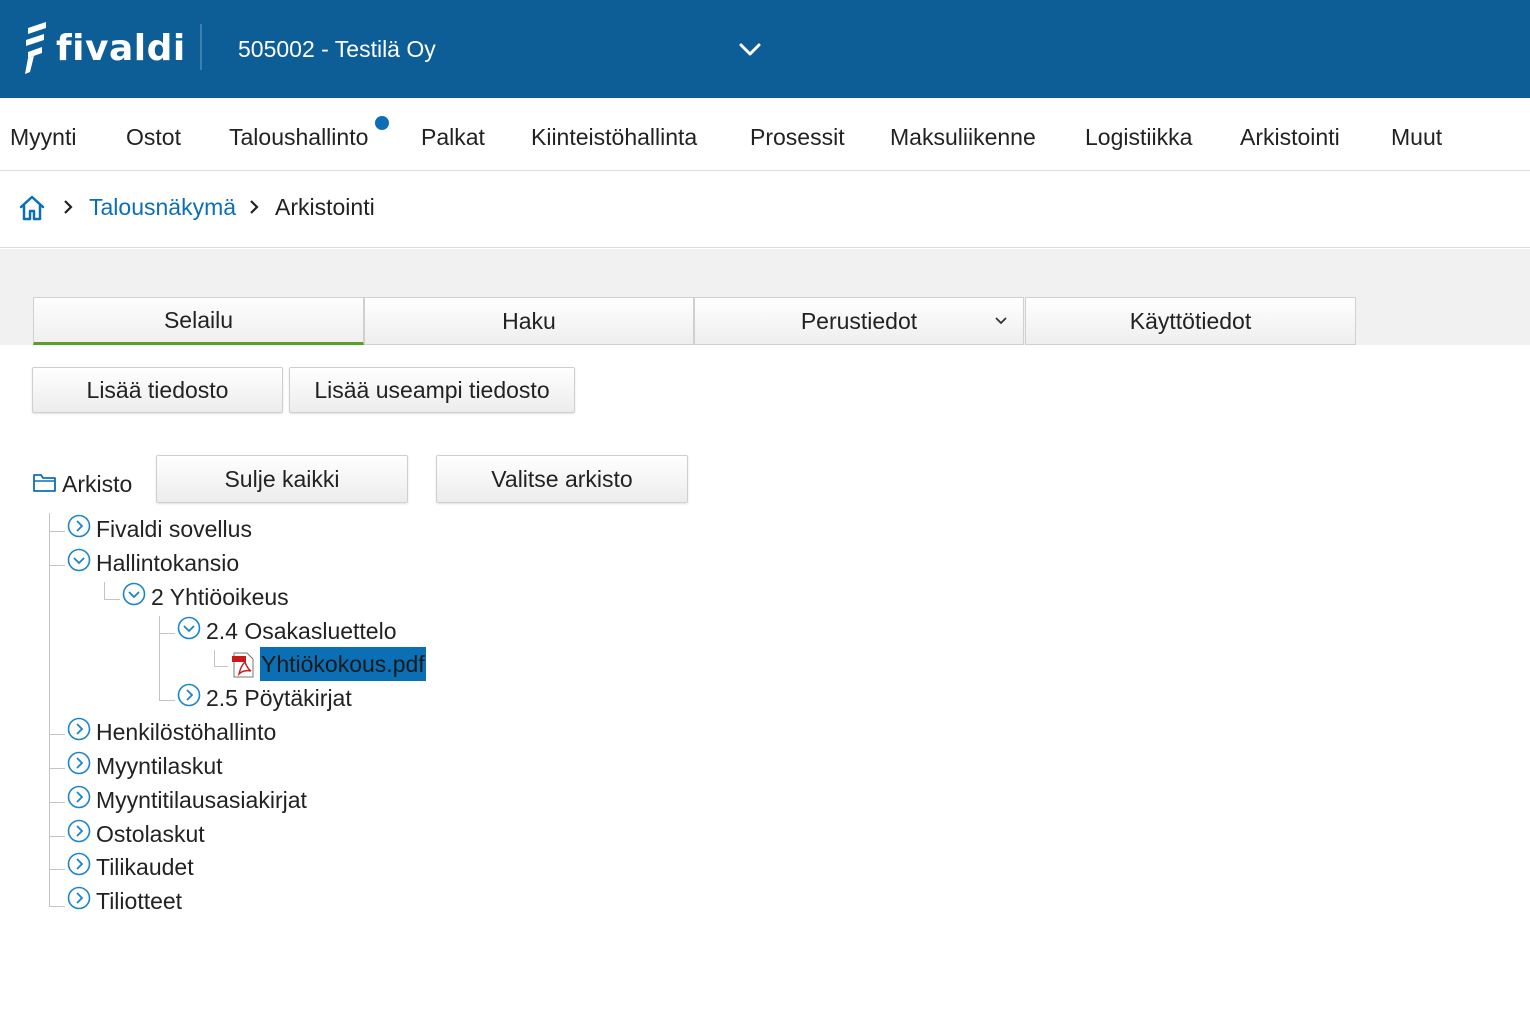 This screenshot has height=1021, width=1530. Describe the element at coordinates (43, 137) in the screenshot. I see `nav-item-myynti: Myynti` at that location.